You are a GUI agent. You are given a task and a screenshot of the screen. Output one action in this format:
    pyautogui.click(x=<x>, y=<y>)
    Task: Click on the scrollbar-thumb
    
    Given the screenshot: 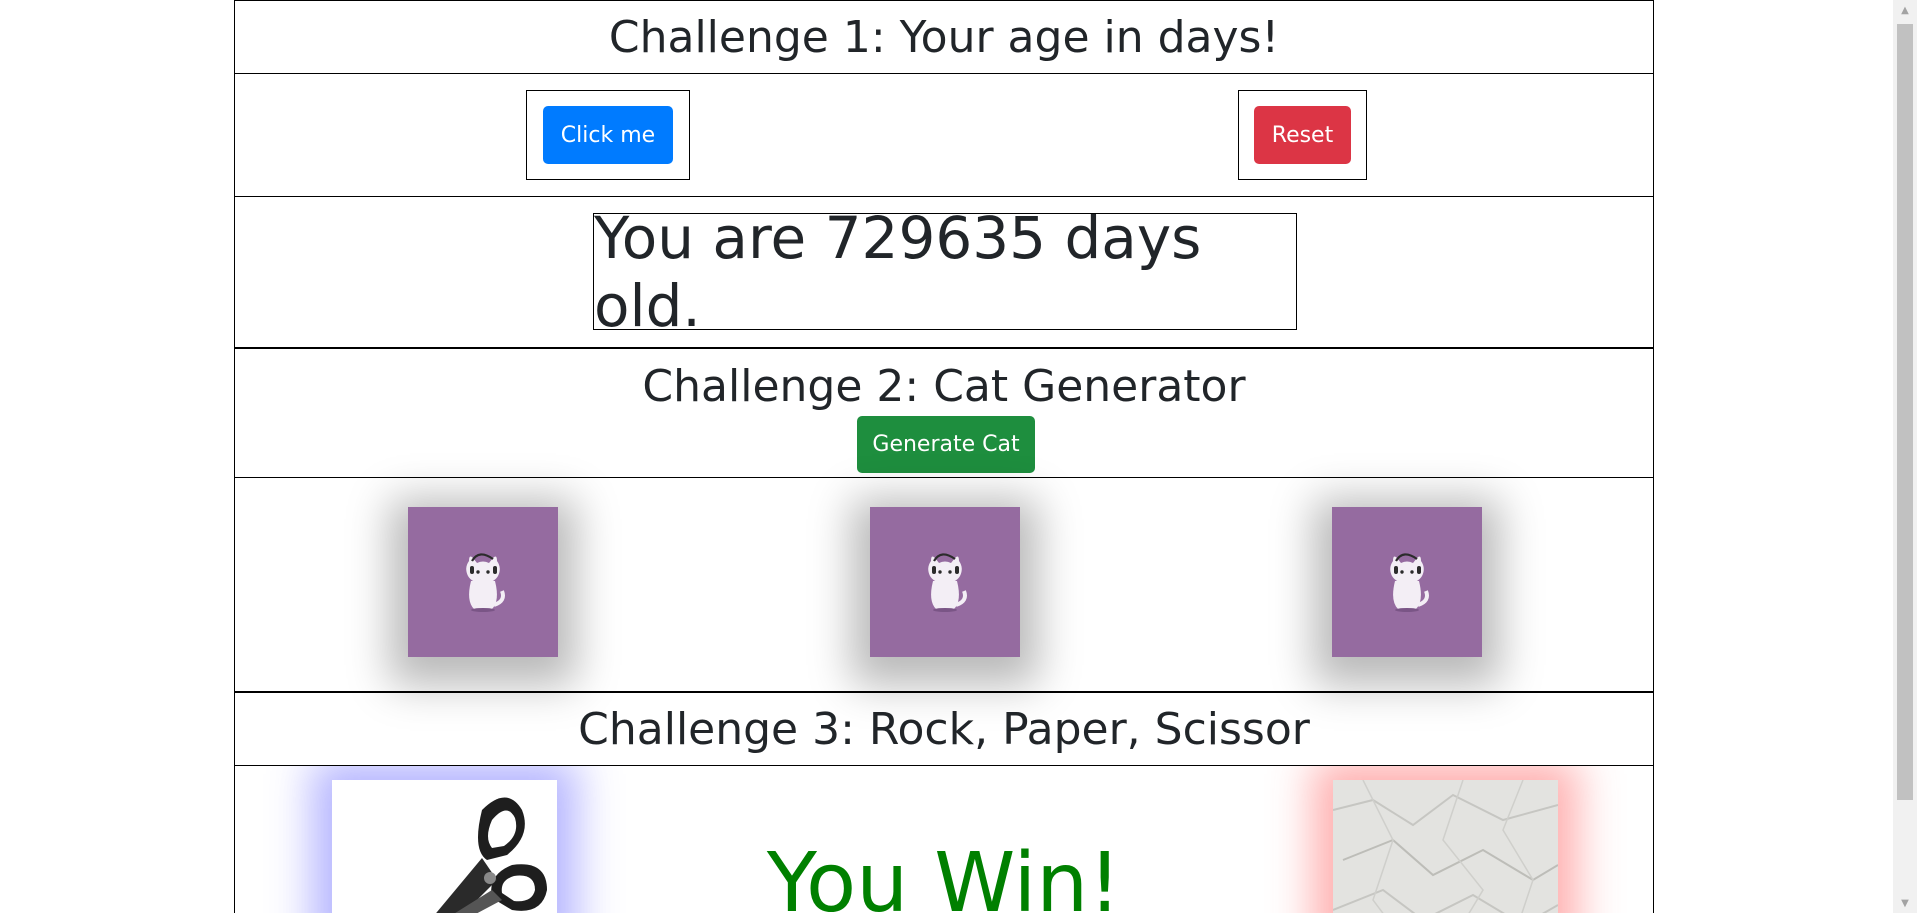 What is the action you would take?
    pyautogui.click(x=1905, y=412)
    